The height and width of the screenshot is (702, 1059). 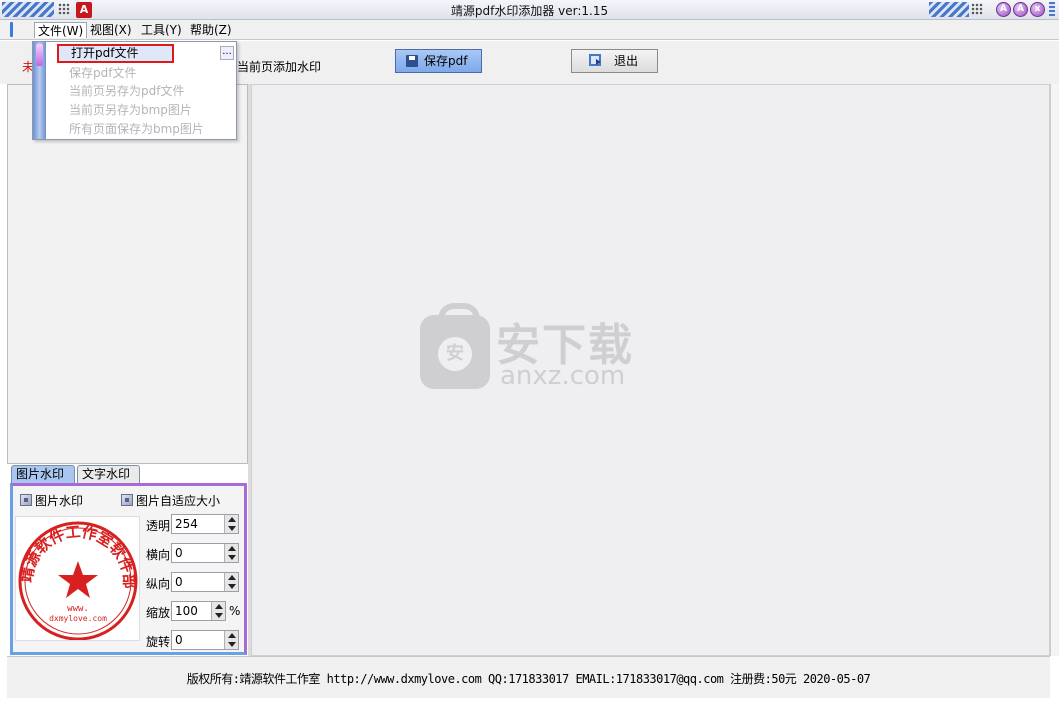 I want to click on stamp-url: www., so click(x=78, y=609).